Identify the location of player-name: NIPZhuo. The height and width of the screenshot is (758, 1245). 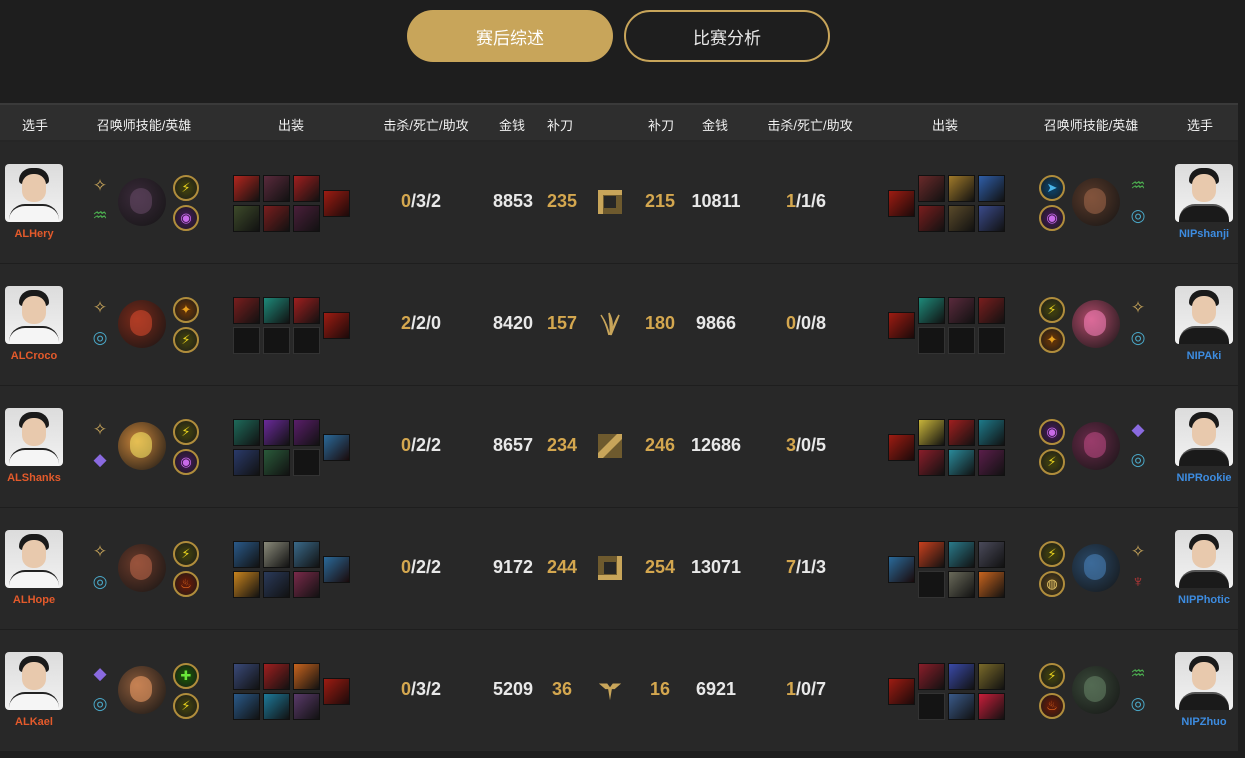
(1204, 722).